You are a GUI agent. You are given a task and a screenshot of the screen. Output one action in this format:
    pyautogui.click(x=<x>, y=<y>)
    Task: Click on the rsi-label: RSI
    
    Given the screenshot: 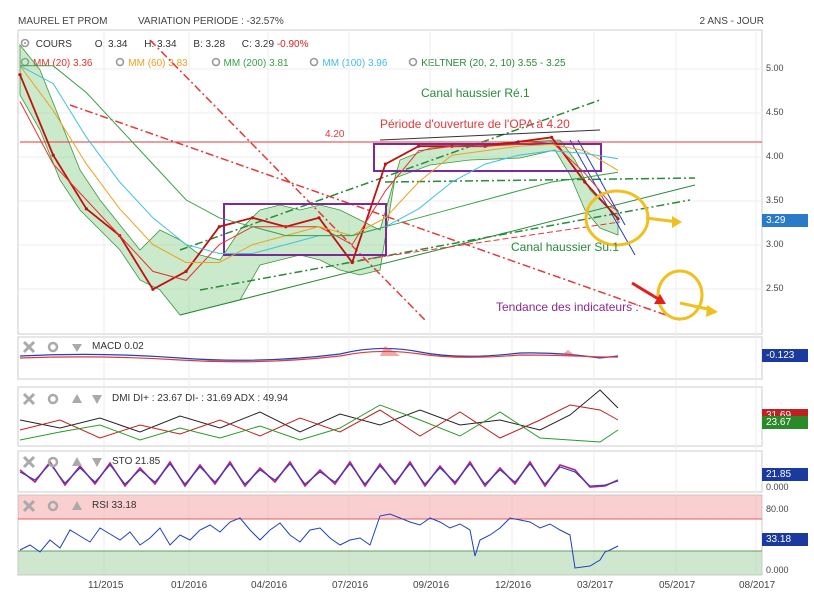 What is the action you would take?
    pyautogui.click(x=100, y=505)
    